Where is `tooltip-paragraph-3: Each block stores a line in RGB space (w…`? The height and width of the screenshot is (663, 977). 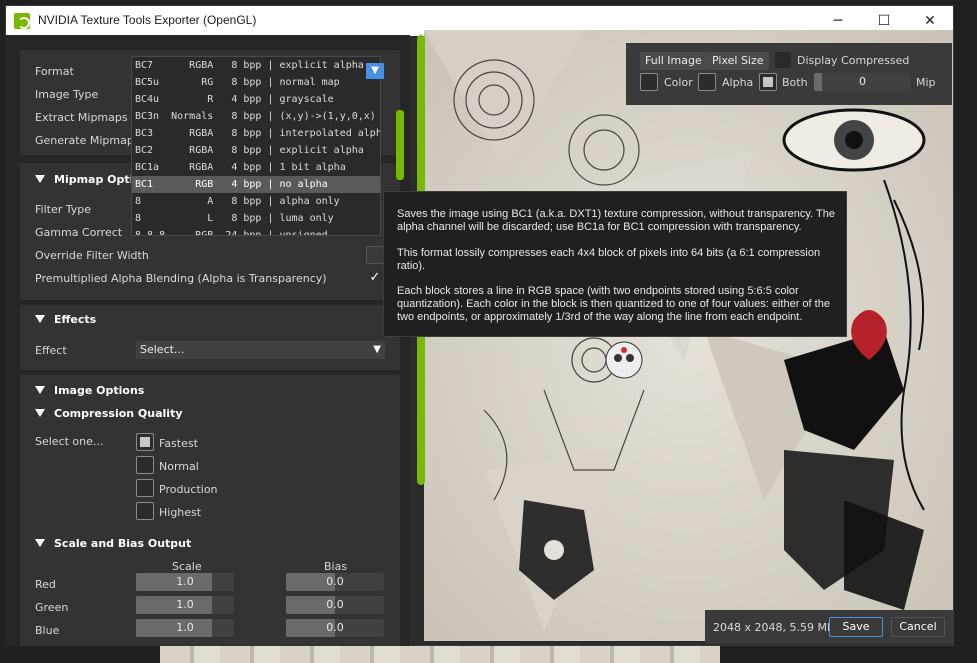 tooltip-paragraph-3: Each block stores a line in RGB space (w… is located at coordinates (613, 304).